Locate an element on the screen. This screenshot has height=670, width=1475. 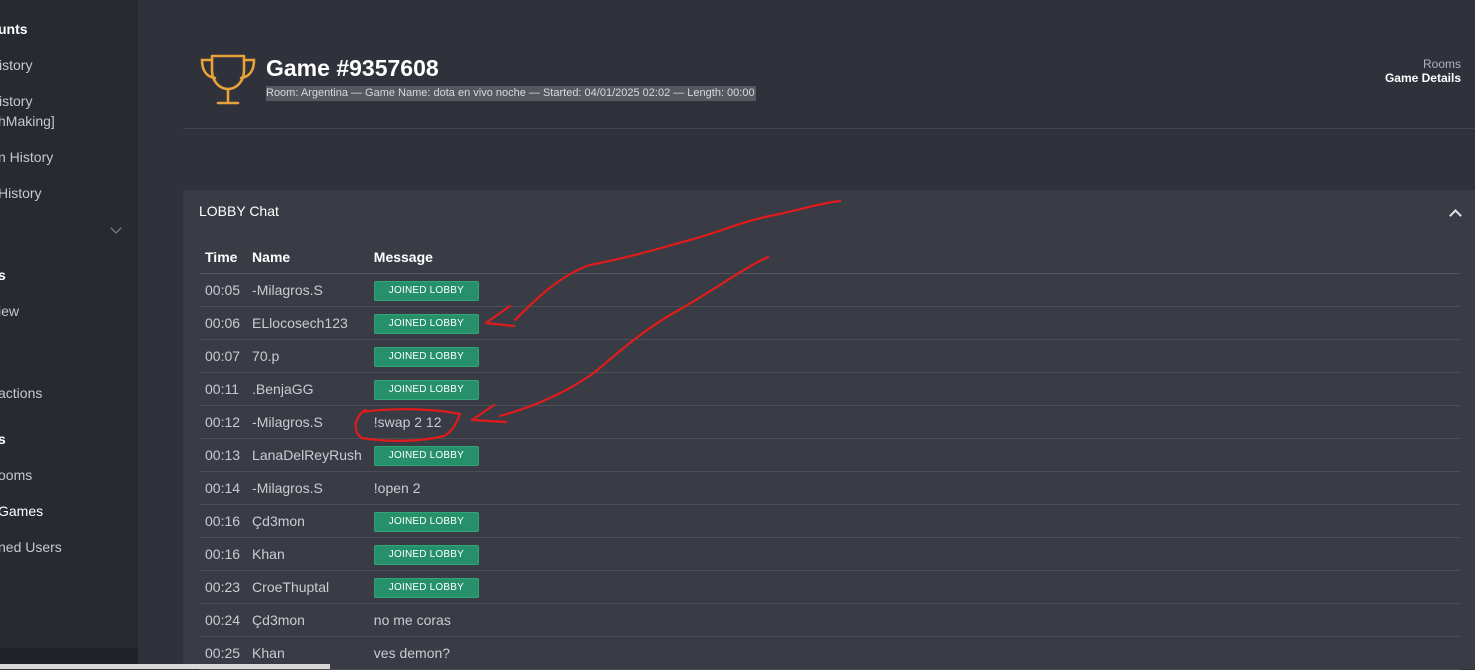
sidebar-item-n-history: n History is located at coordinates (26, 157).